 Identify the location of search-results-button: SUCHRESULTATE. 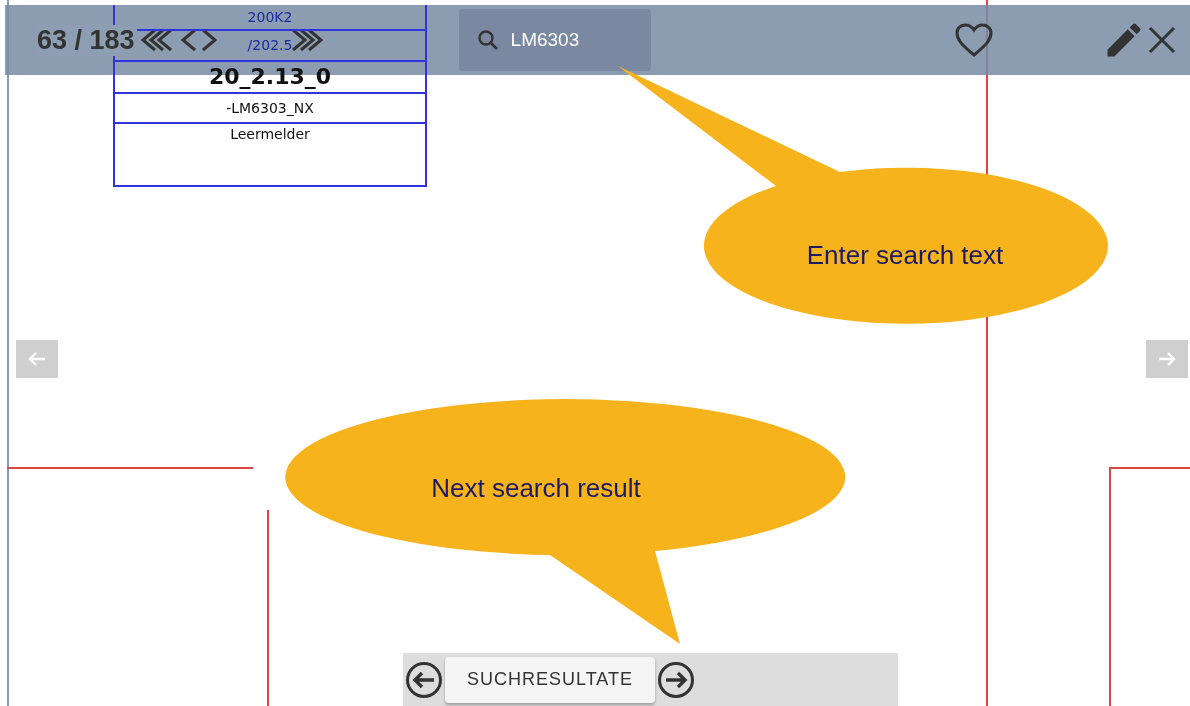
(550, 679).